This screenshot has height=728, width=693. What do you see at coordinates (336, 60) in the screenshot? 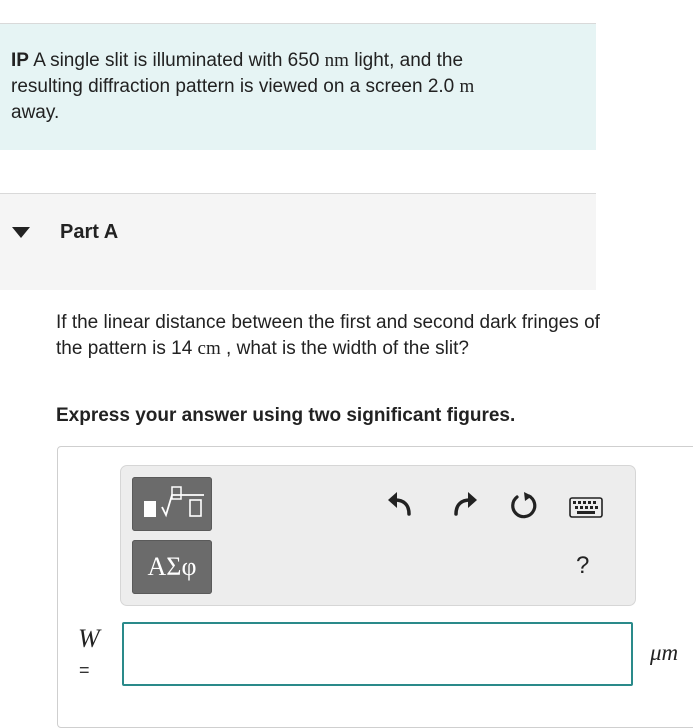
I see `unit-nm: nm` at bounding box center [336, 60].